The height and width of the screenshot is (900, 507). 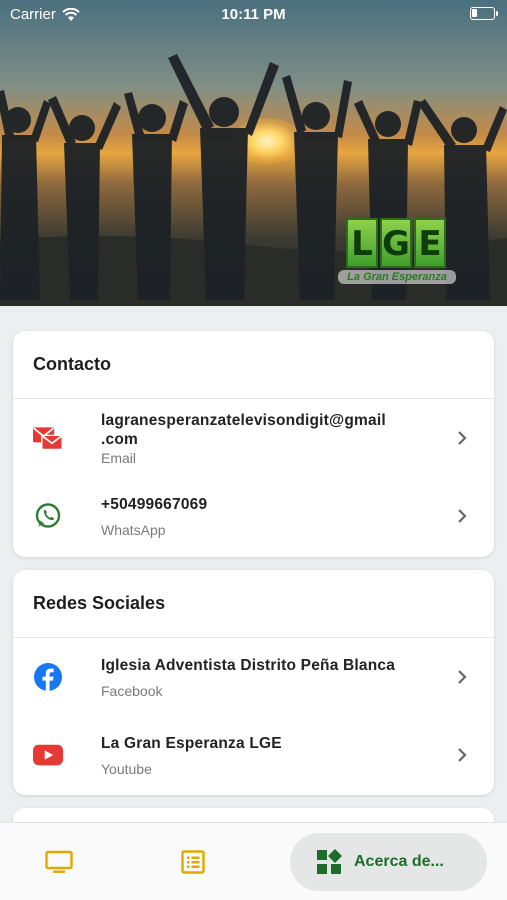 What do you see at coordinates (253, 755) in the screenshot?
I see `social-youtube-row: La Gran Esperanza LGE Youtube` at bounding box center [253, 755].